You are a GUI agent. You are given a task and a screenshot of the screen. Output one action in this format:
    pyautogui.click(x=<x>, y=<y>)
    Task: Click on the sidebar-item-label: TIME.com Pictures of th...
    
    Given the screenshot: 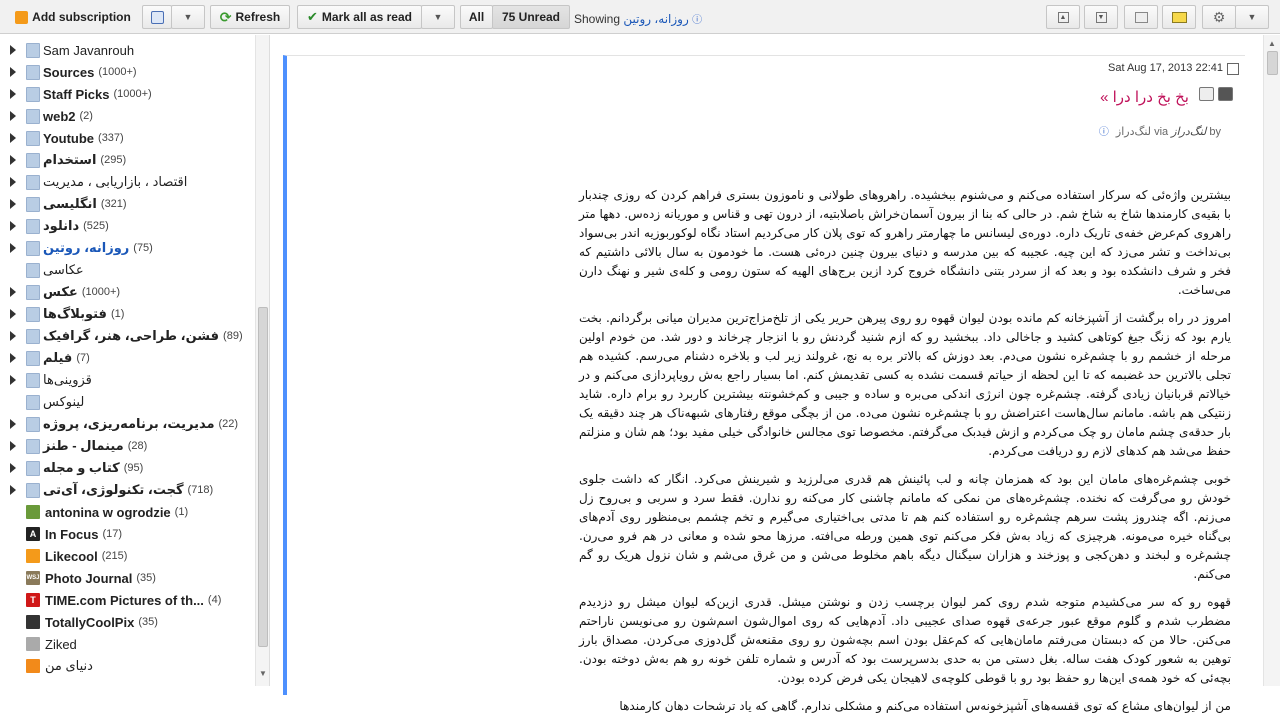 What is the action you would take?
    pyautogui.click(x=124, y=600)
    